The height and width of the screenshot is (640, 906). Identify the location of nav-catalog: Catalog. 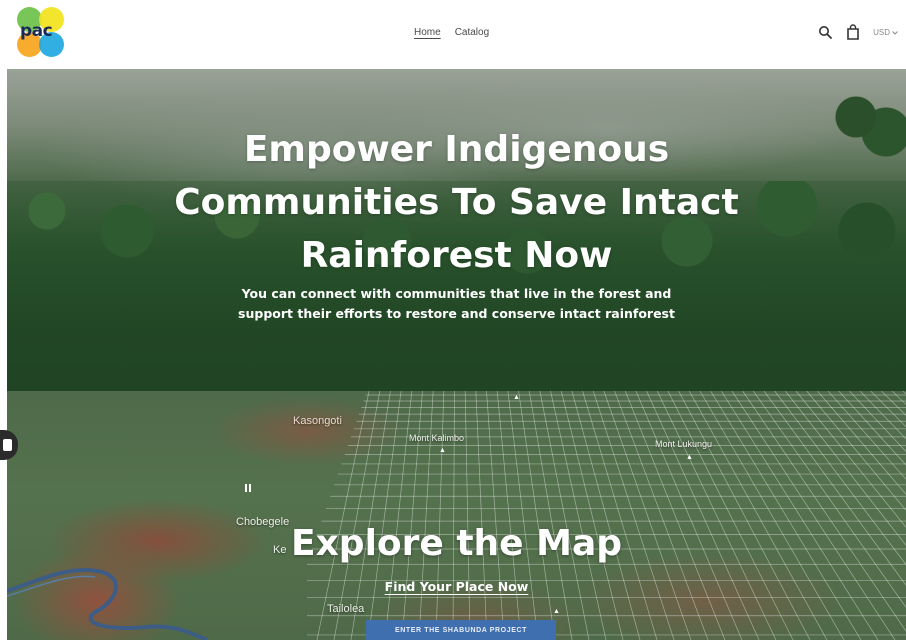
(472, 32).